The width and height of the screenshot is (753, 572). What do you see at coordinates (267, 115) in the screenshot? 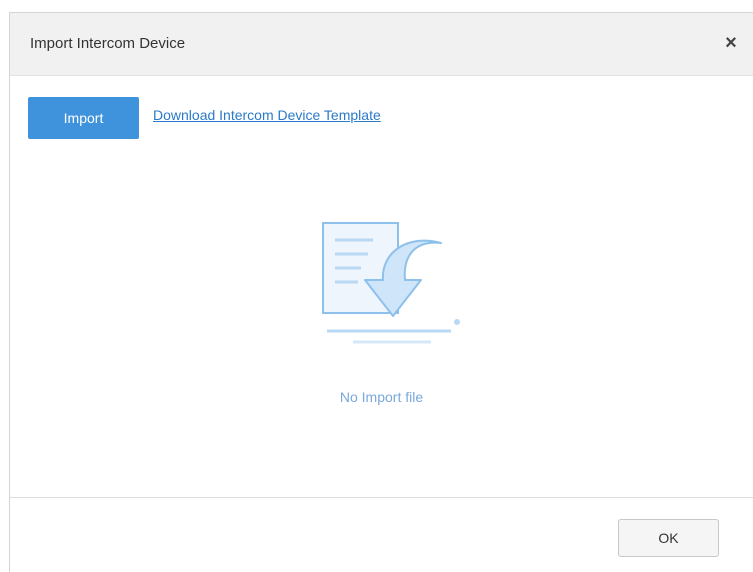
I see `download-template-link: Download Intercom Device Template` at bounding box center [267, 115].